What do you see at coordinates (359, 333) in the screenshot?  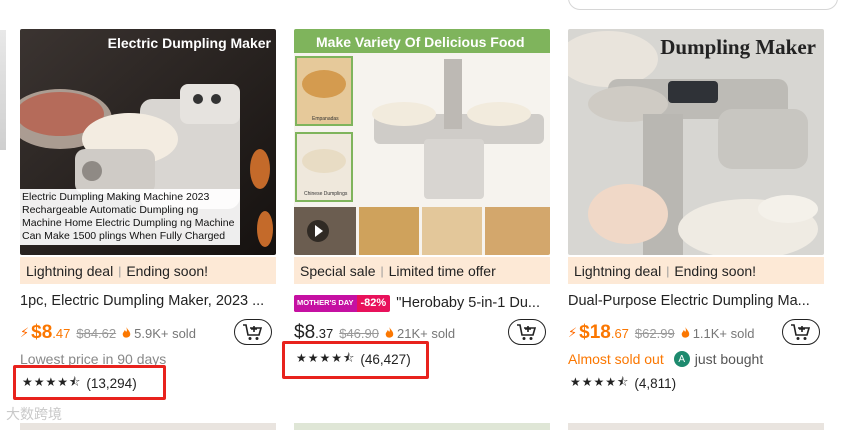 I see `original-price-2: $46.90` at bounding box center [359, 333].